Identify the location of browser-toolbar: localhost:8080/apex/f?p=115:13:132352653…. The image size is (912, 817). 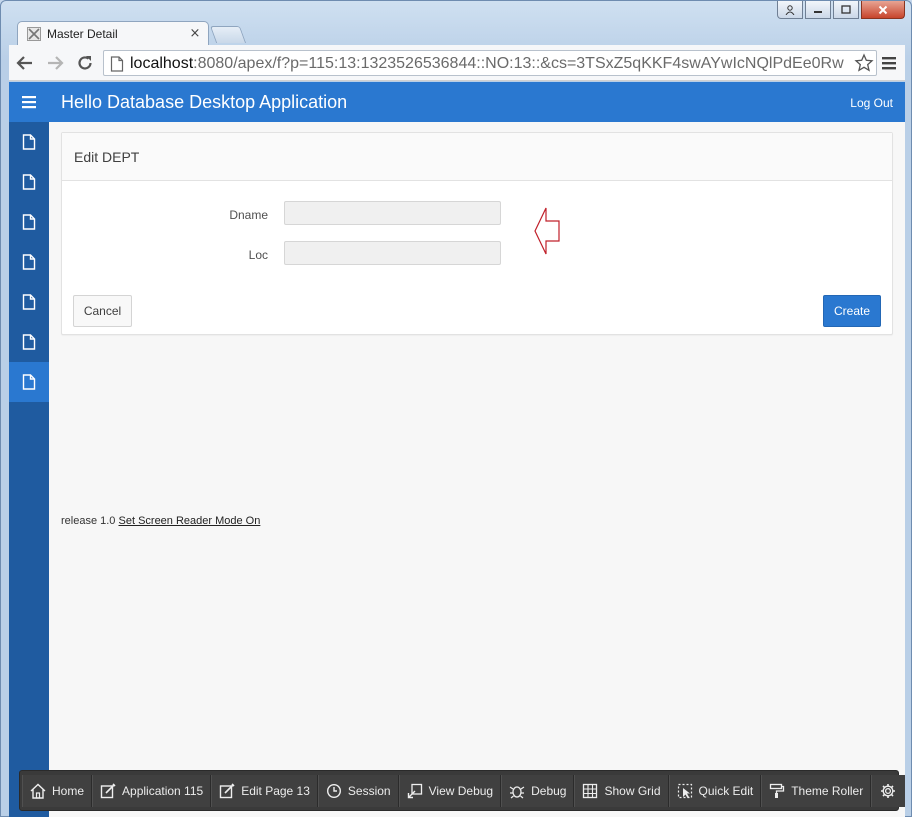
(457, 63).